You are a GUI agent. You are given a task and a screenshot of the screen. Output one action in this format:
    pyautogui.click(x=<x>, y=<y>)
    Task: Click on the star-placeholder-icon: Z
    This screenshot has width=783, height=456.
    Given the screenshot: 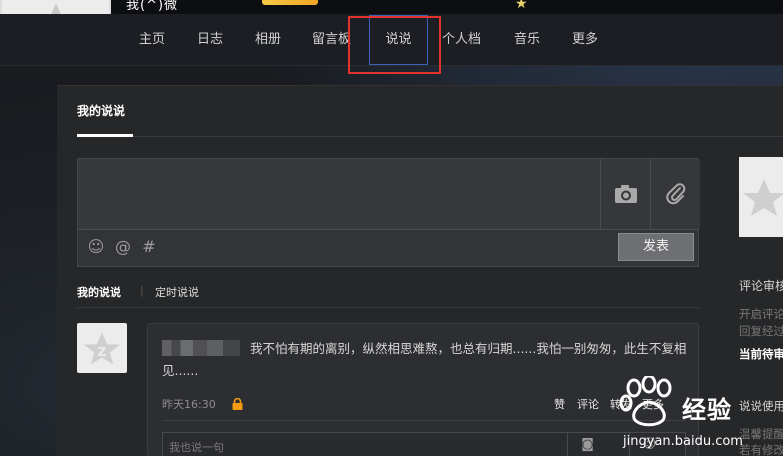 What is the action you would take?
    pyautogui.click(x=102, y=348)
    